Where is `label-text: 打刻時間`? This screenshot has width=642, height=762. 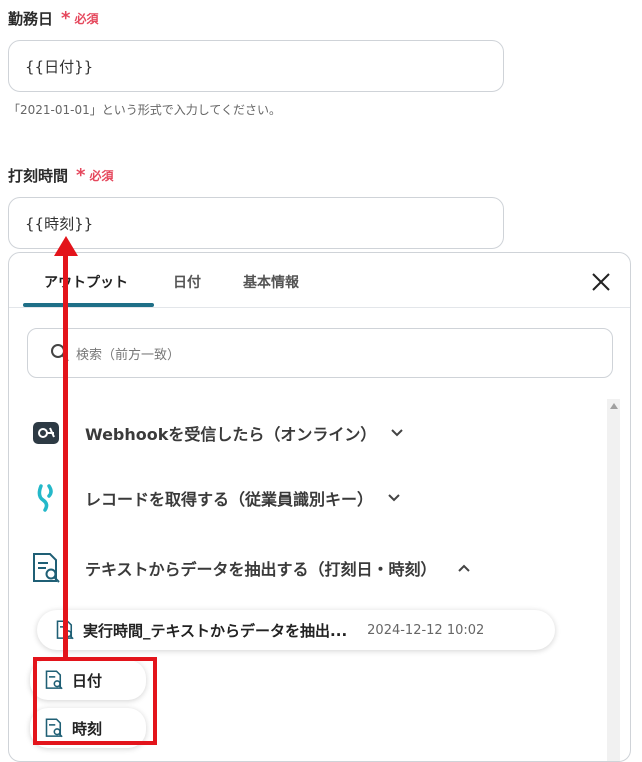
label-text: 打刻時間 is located at coordinates (38, 176).